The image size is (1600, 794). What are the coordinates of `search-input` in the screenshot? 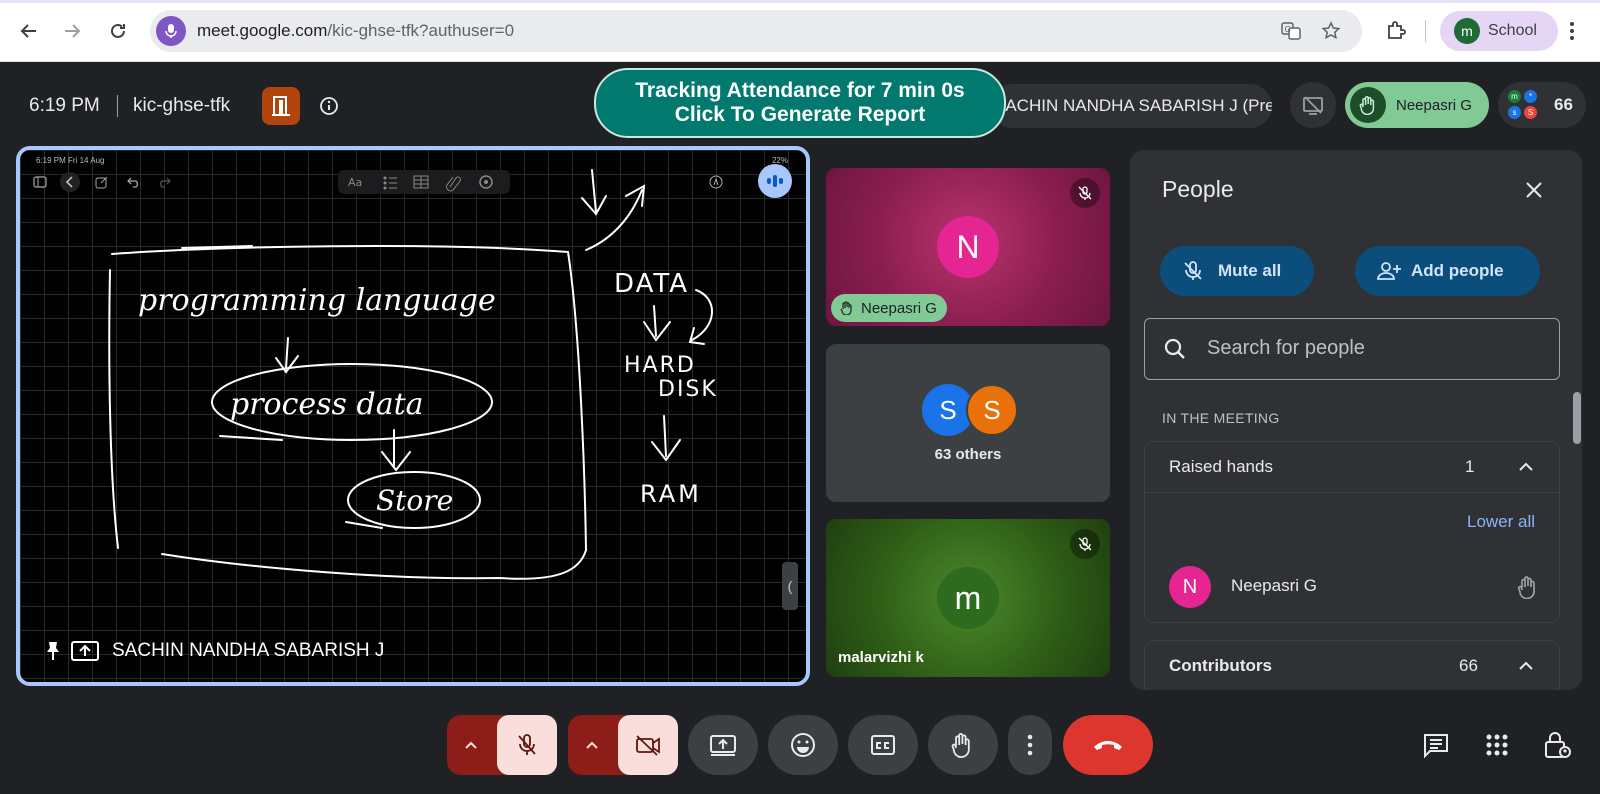 It's located at (1372, 348).